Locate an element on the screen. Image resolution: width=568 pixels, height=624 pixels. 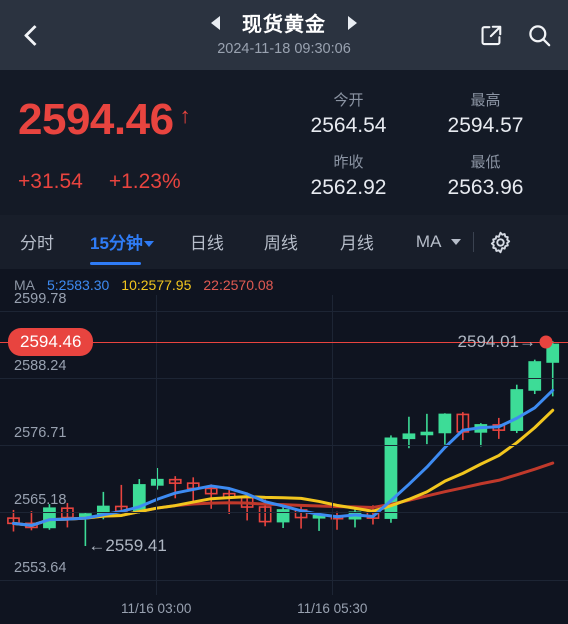
y-axis-label: 2553.64 is located at coordinates (40, 567).